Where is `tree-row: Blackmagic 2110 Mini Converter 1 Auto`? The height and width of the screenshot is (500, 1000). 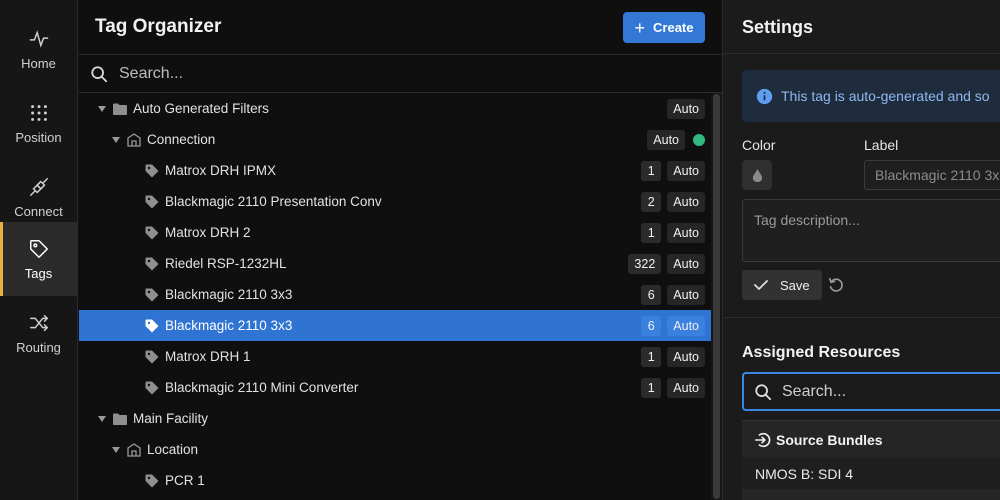
tree-row: Blackmagic 2110 Mini Converter 1 Auto is located at coordinates (395, 387).